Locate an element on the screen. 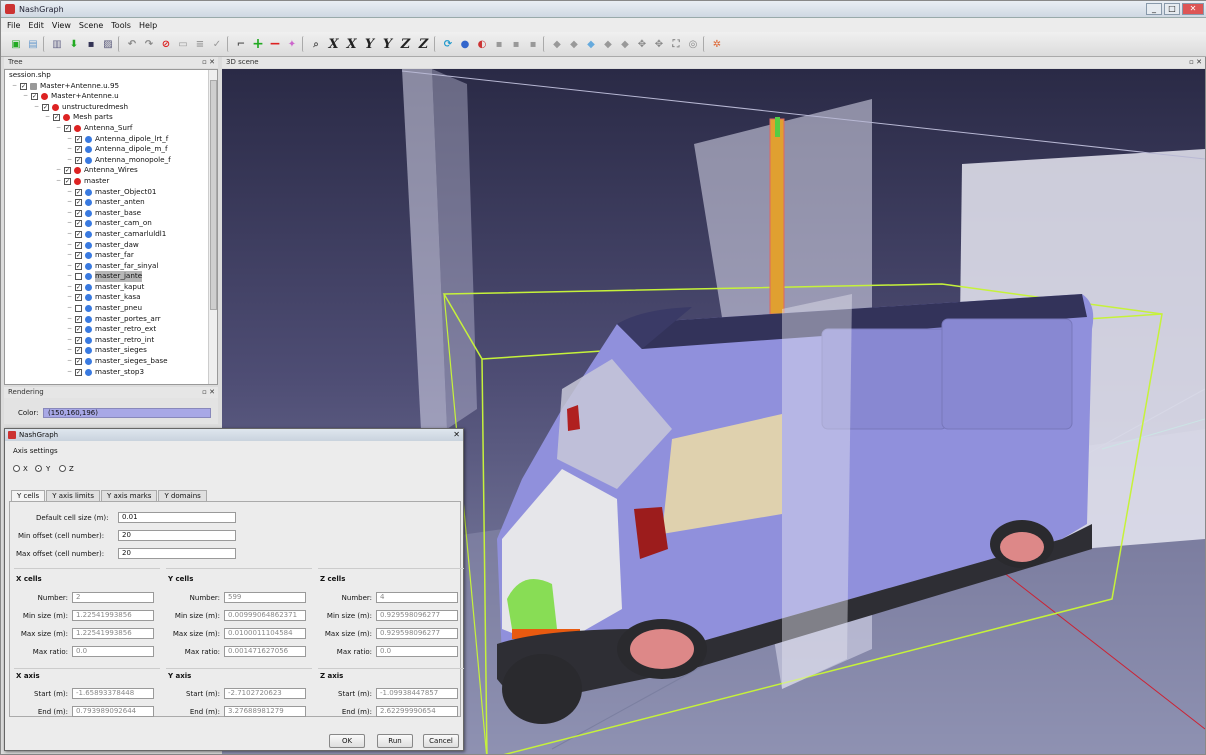 The width and height of the screenshot is (1206, 755). tree-item-checkbox is located at coordinates (78, 309).